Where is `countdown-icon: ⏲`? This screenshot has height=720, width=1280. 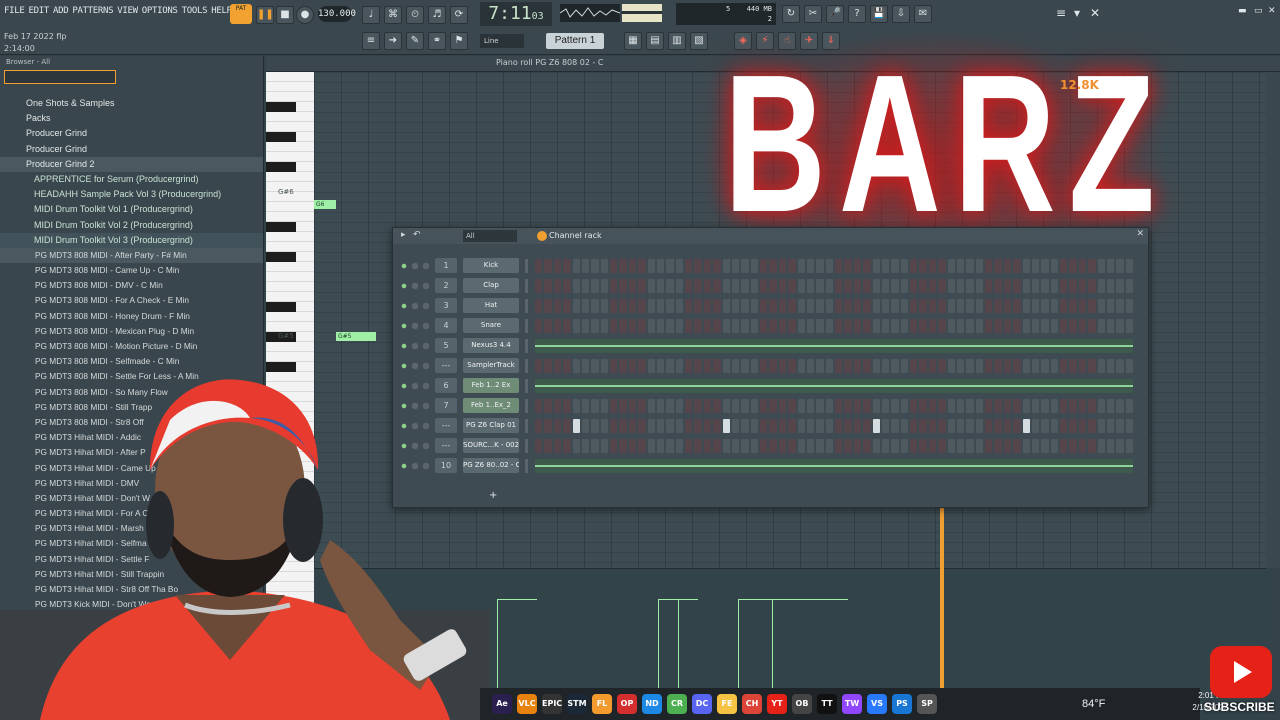 countdown-icon: ⏲ is located at coordinates (415, 15).